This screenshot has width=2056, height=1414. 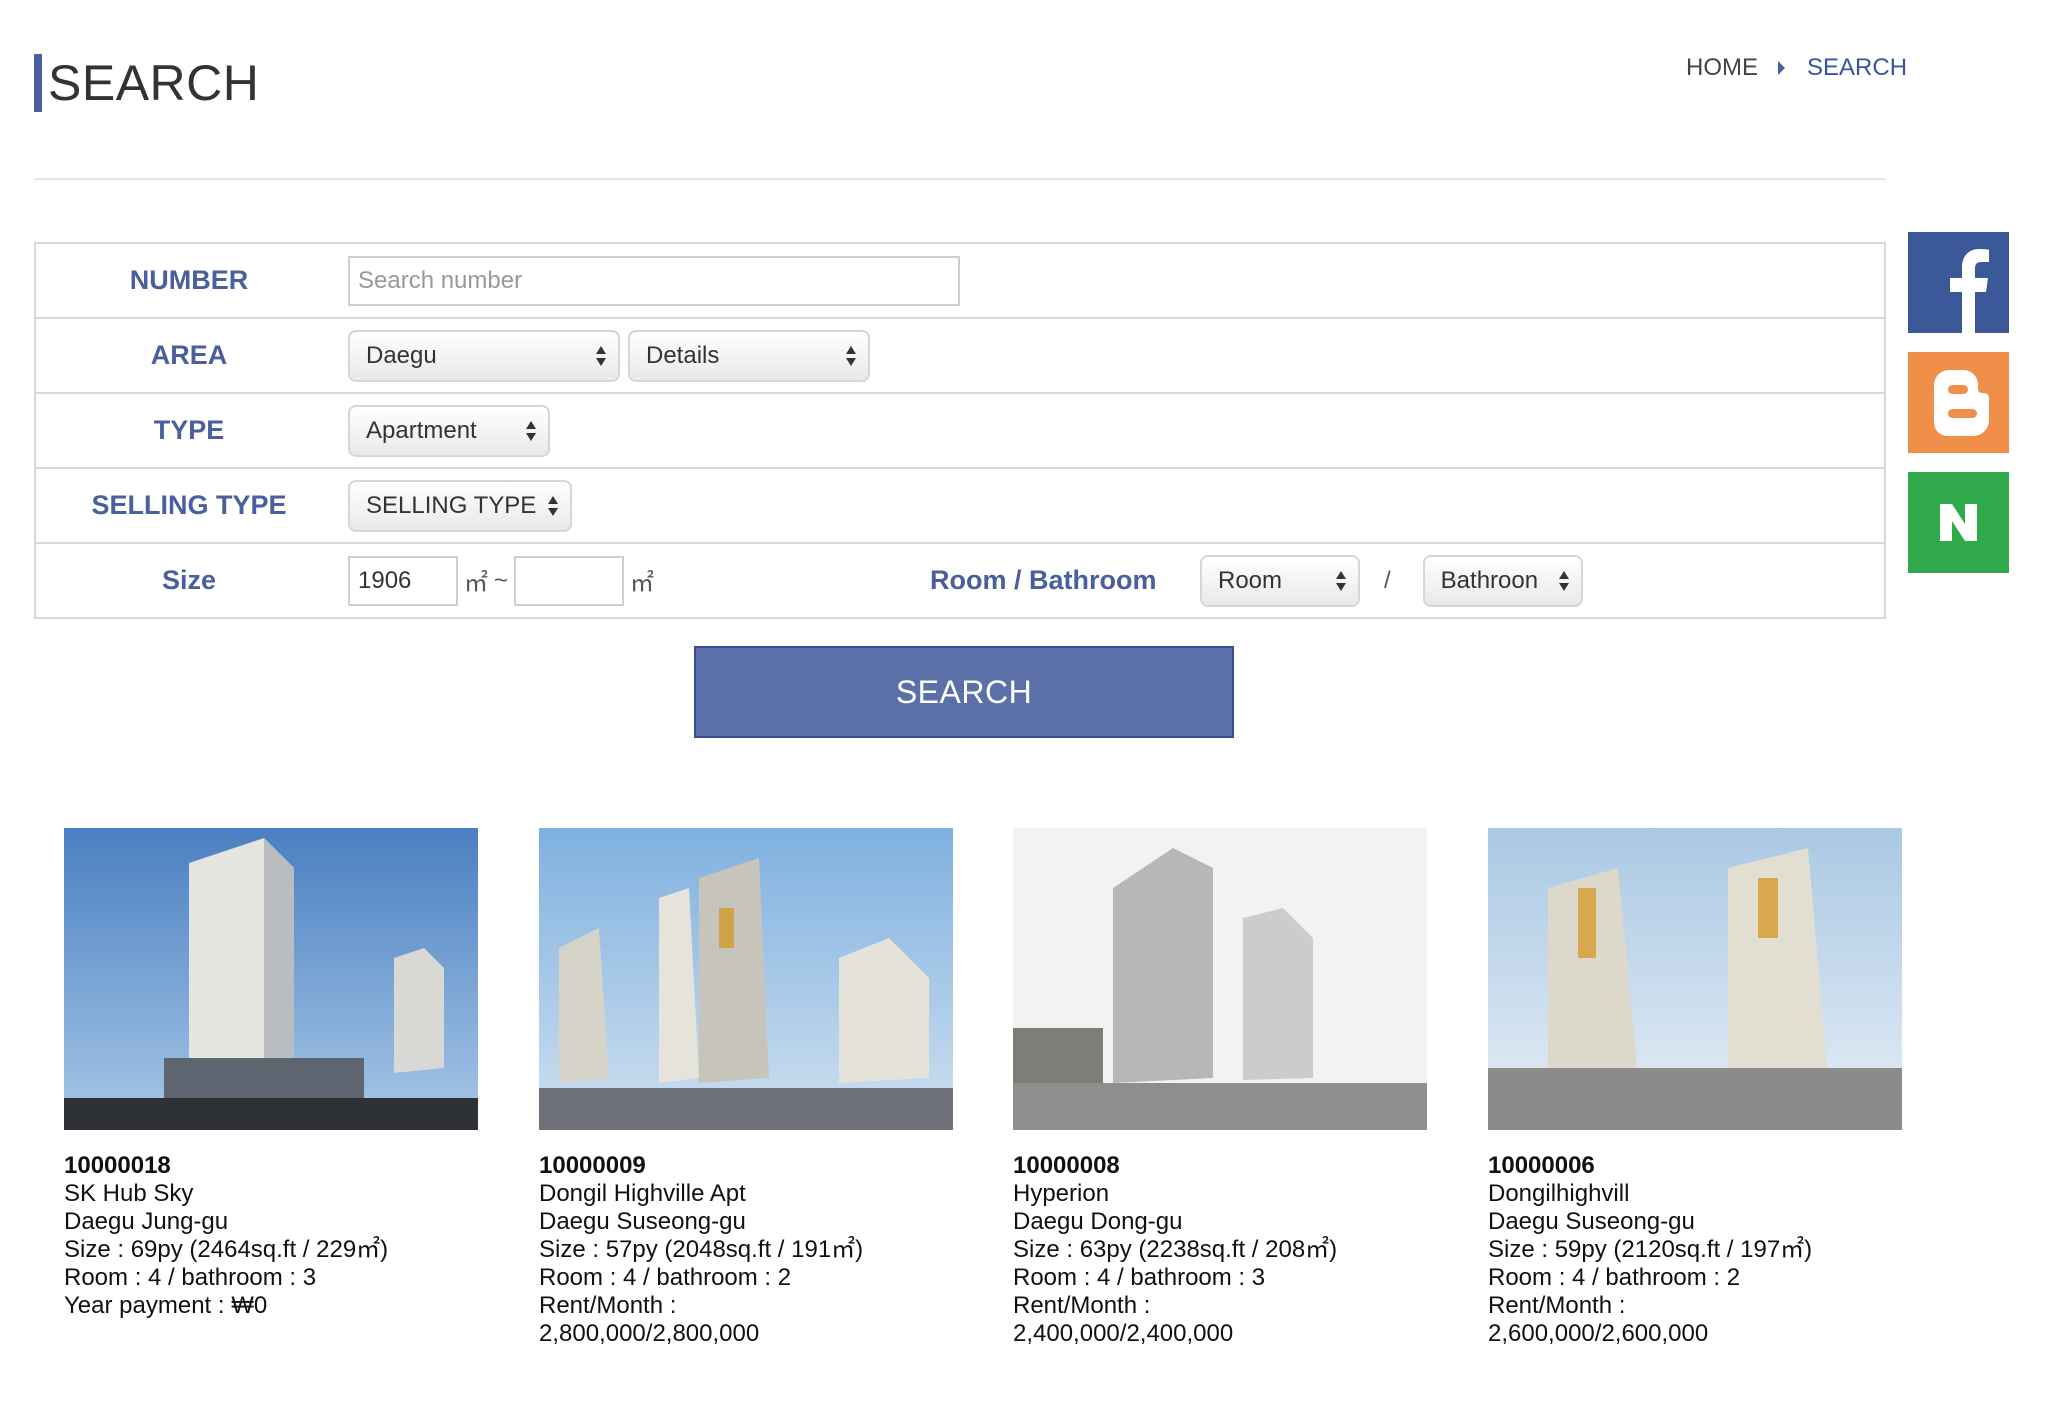 What do you see at coordinates (401, 355) in the screenshot?
I see `area-select-value: Daegu` at bounding box center [401, 355].